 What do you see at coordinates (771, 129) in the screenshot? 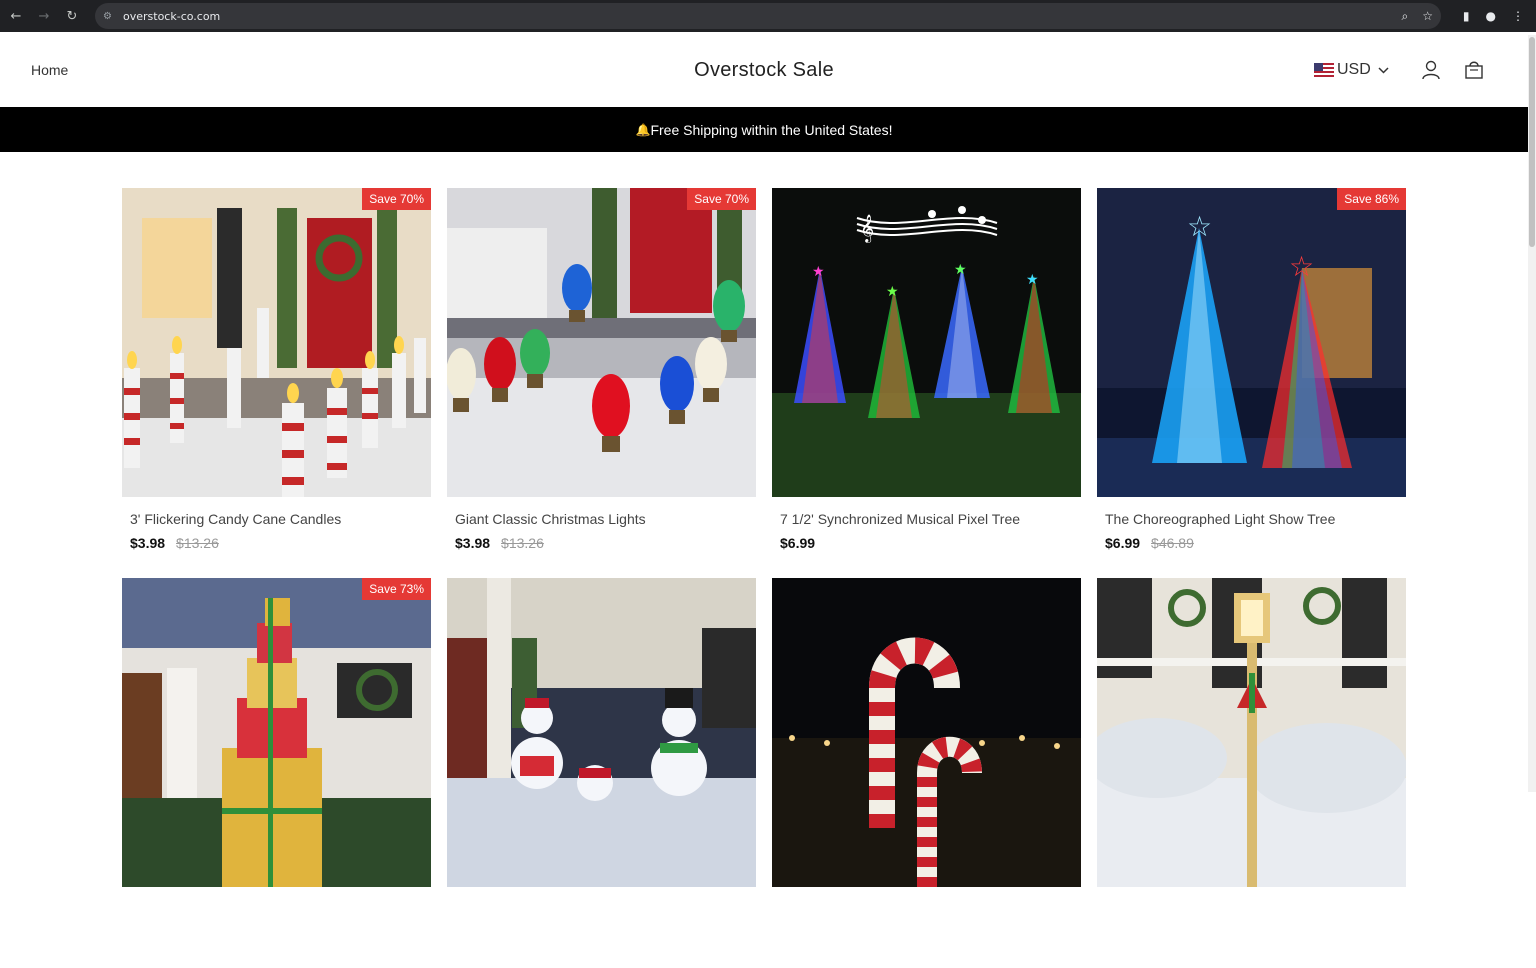
I see `announcement-text: Free Shipping within the United States!` at bounding box center [771, 129].